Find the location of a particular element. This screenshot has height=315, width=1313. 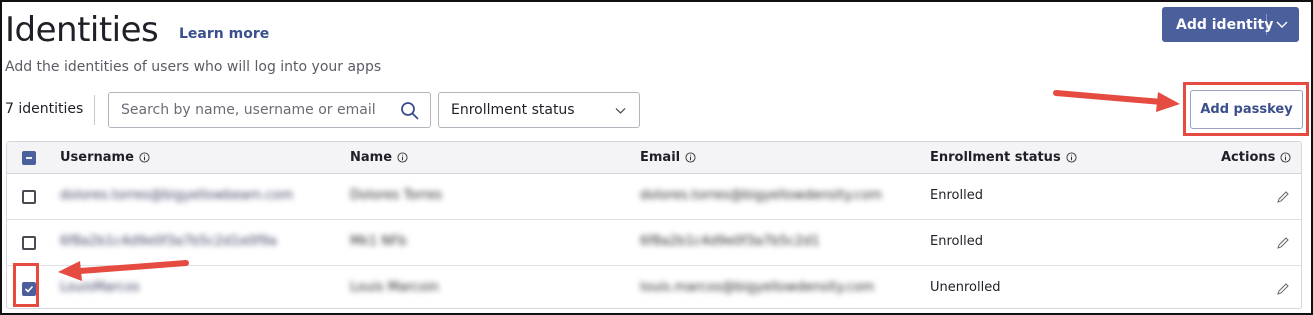

search-icon is located at coordinates (410, 111).